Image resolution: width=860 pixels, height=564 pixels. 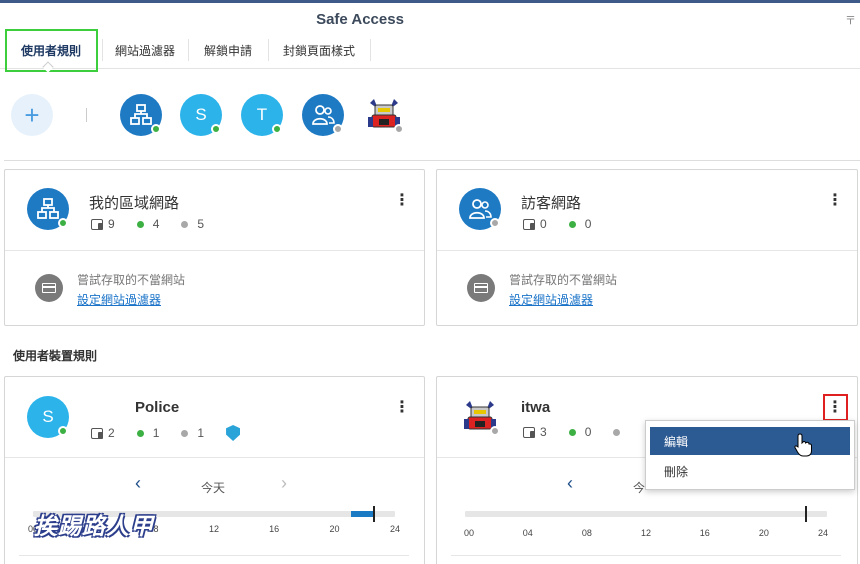 I want to click on guest-avatar, so click(x=323, y=115).